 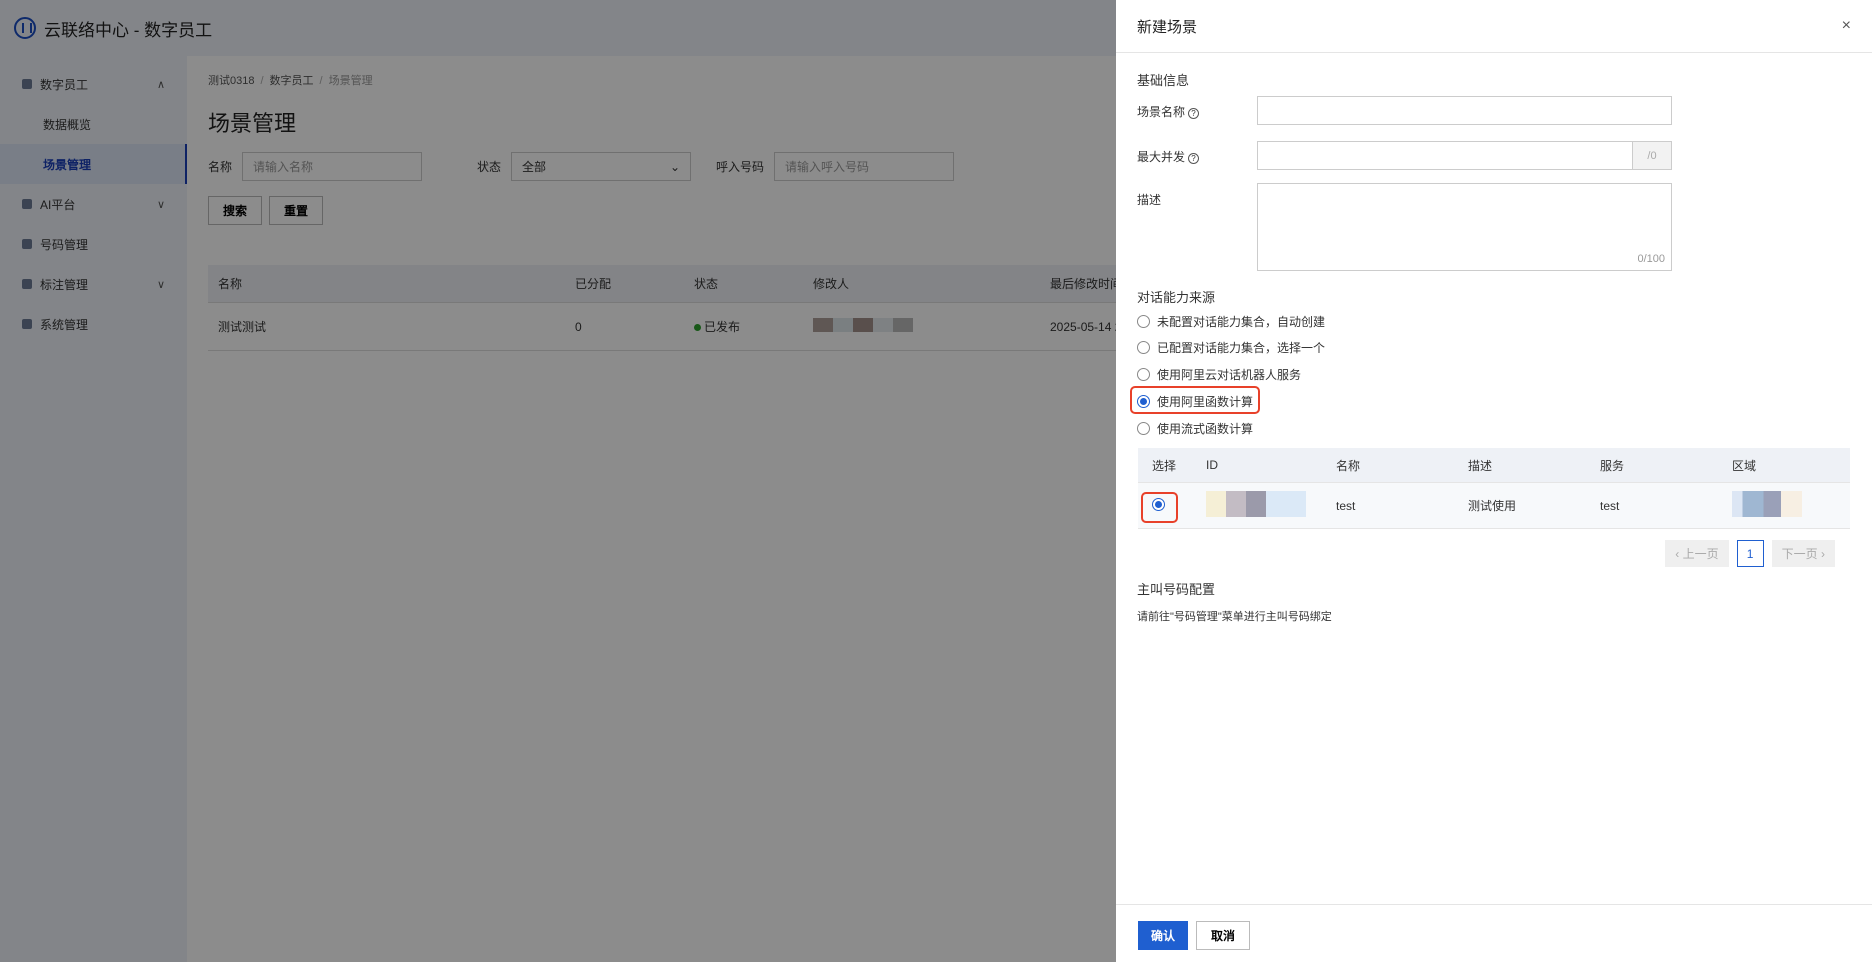 I want to click on cell-region, so click(x=1791, y=505).